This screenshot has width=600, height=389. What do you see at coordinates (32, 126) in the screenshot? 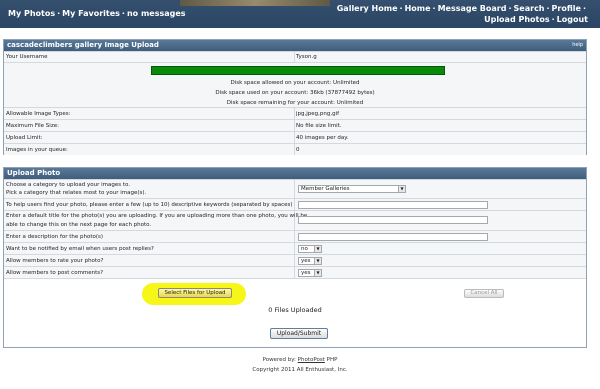
I see `info-label: Maximum File Size:` at bounding box center [32, 126].